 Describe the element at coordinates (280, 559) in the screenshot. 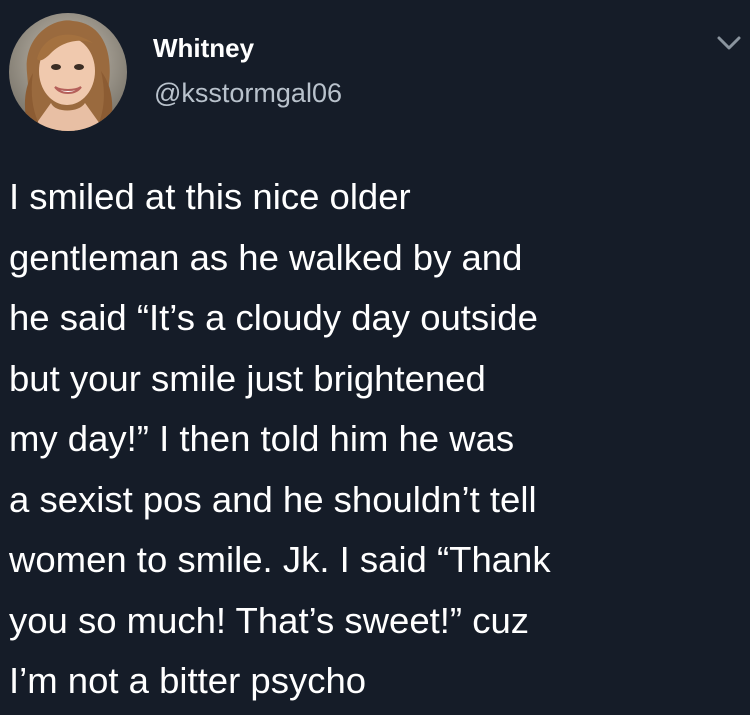

I see `tweet-text-line: women to smile. Jk. I said “Thank` at that location.